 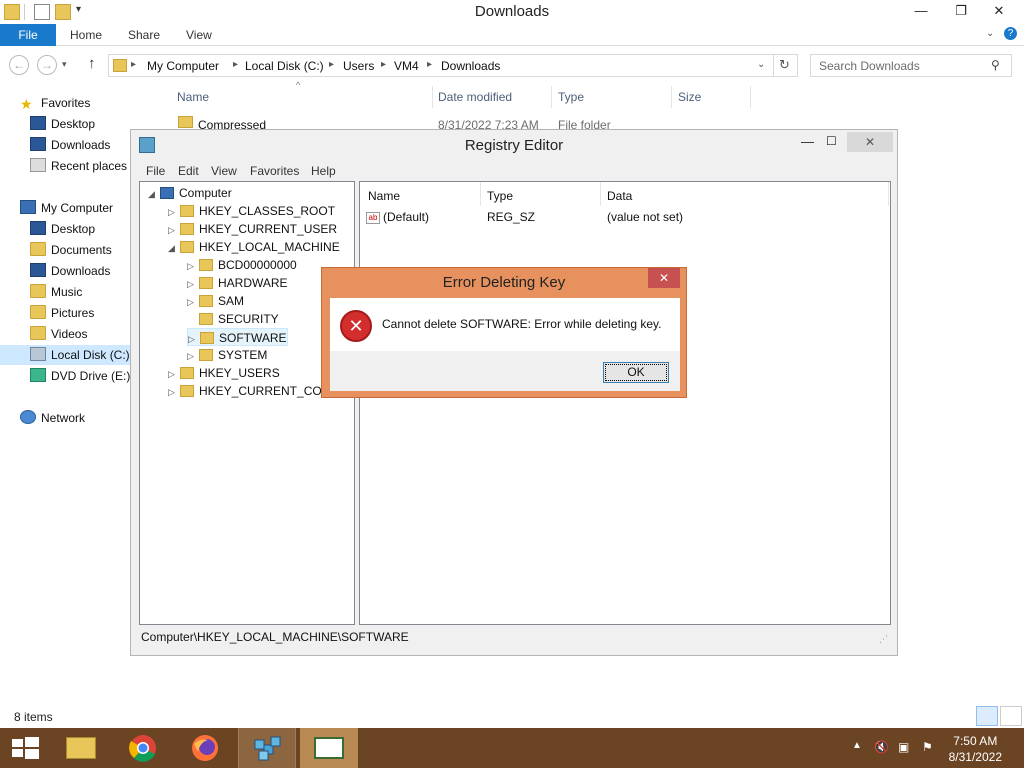 What do you see at coordinates (329, 748) in the screenshot?
I see `taskbar-wordpad` at bounding box center [329, 748].